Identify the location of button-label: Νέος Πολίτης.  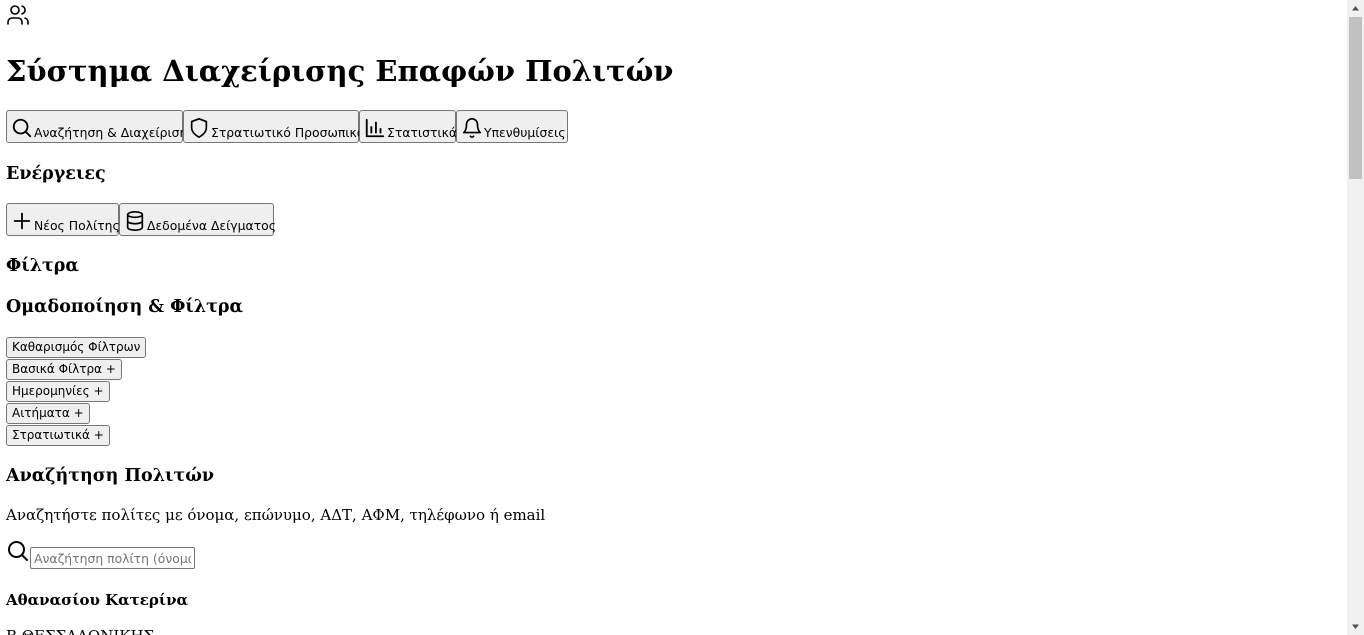
(77, 225).